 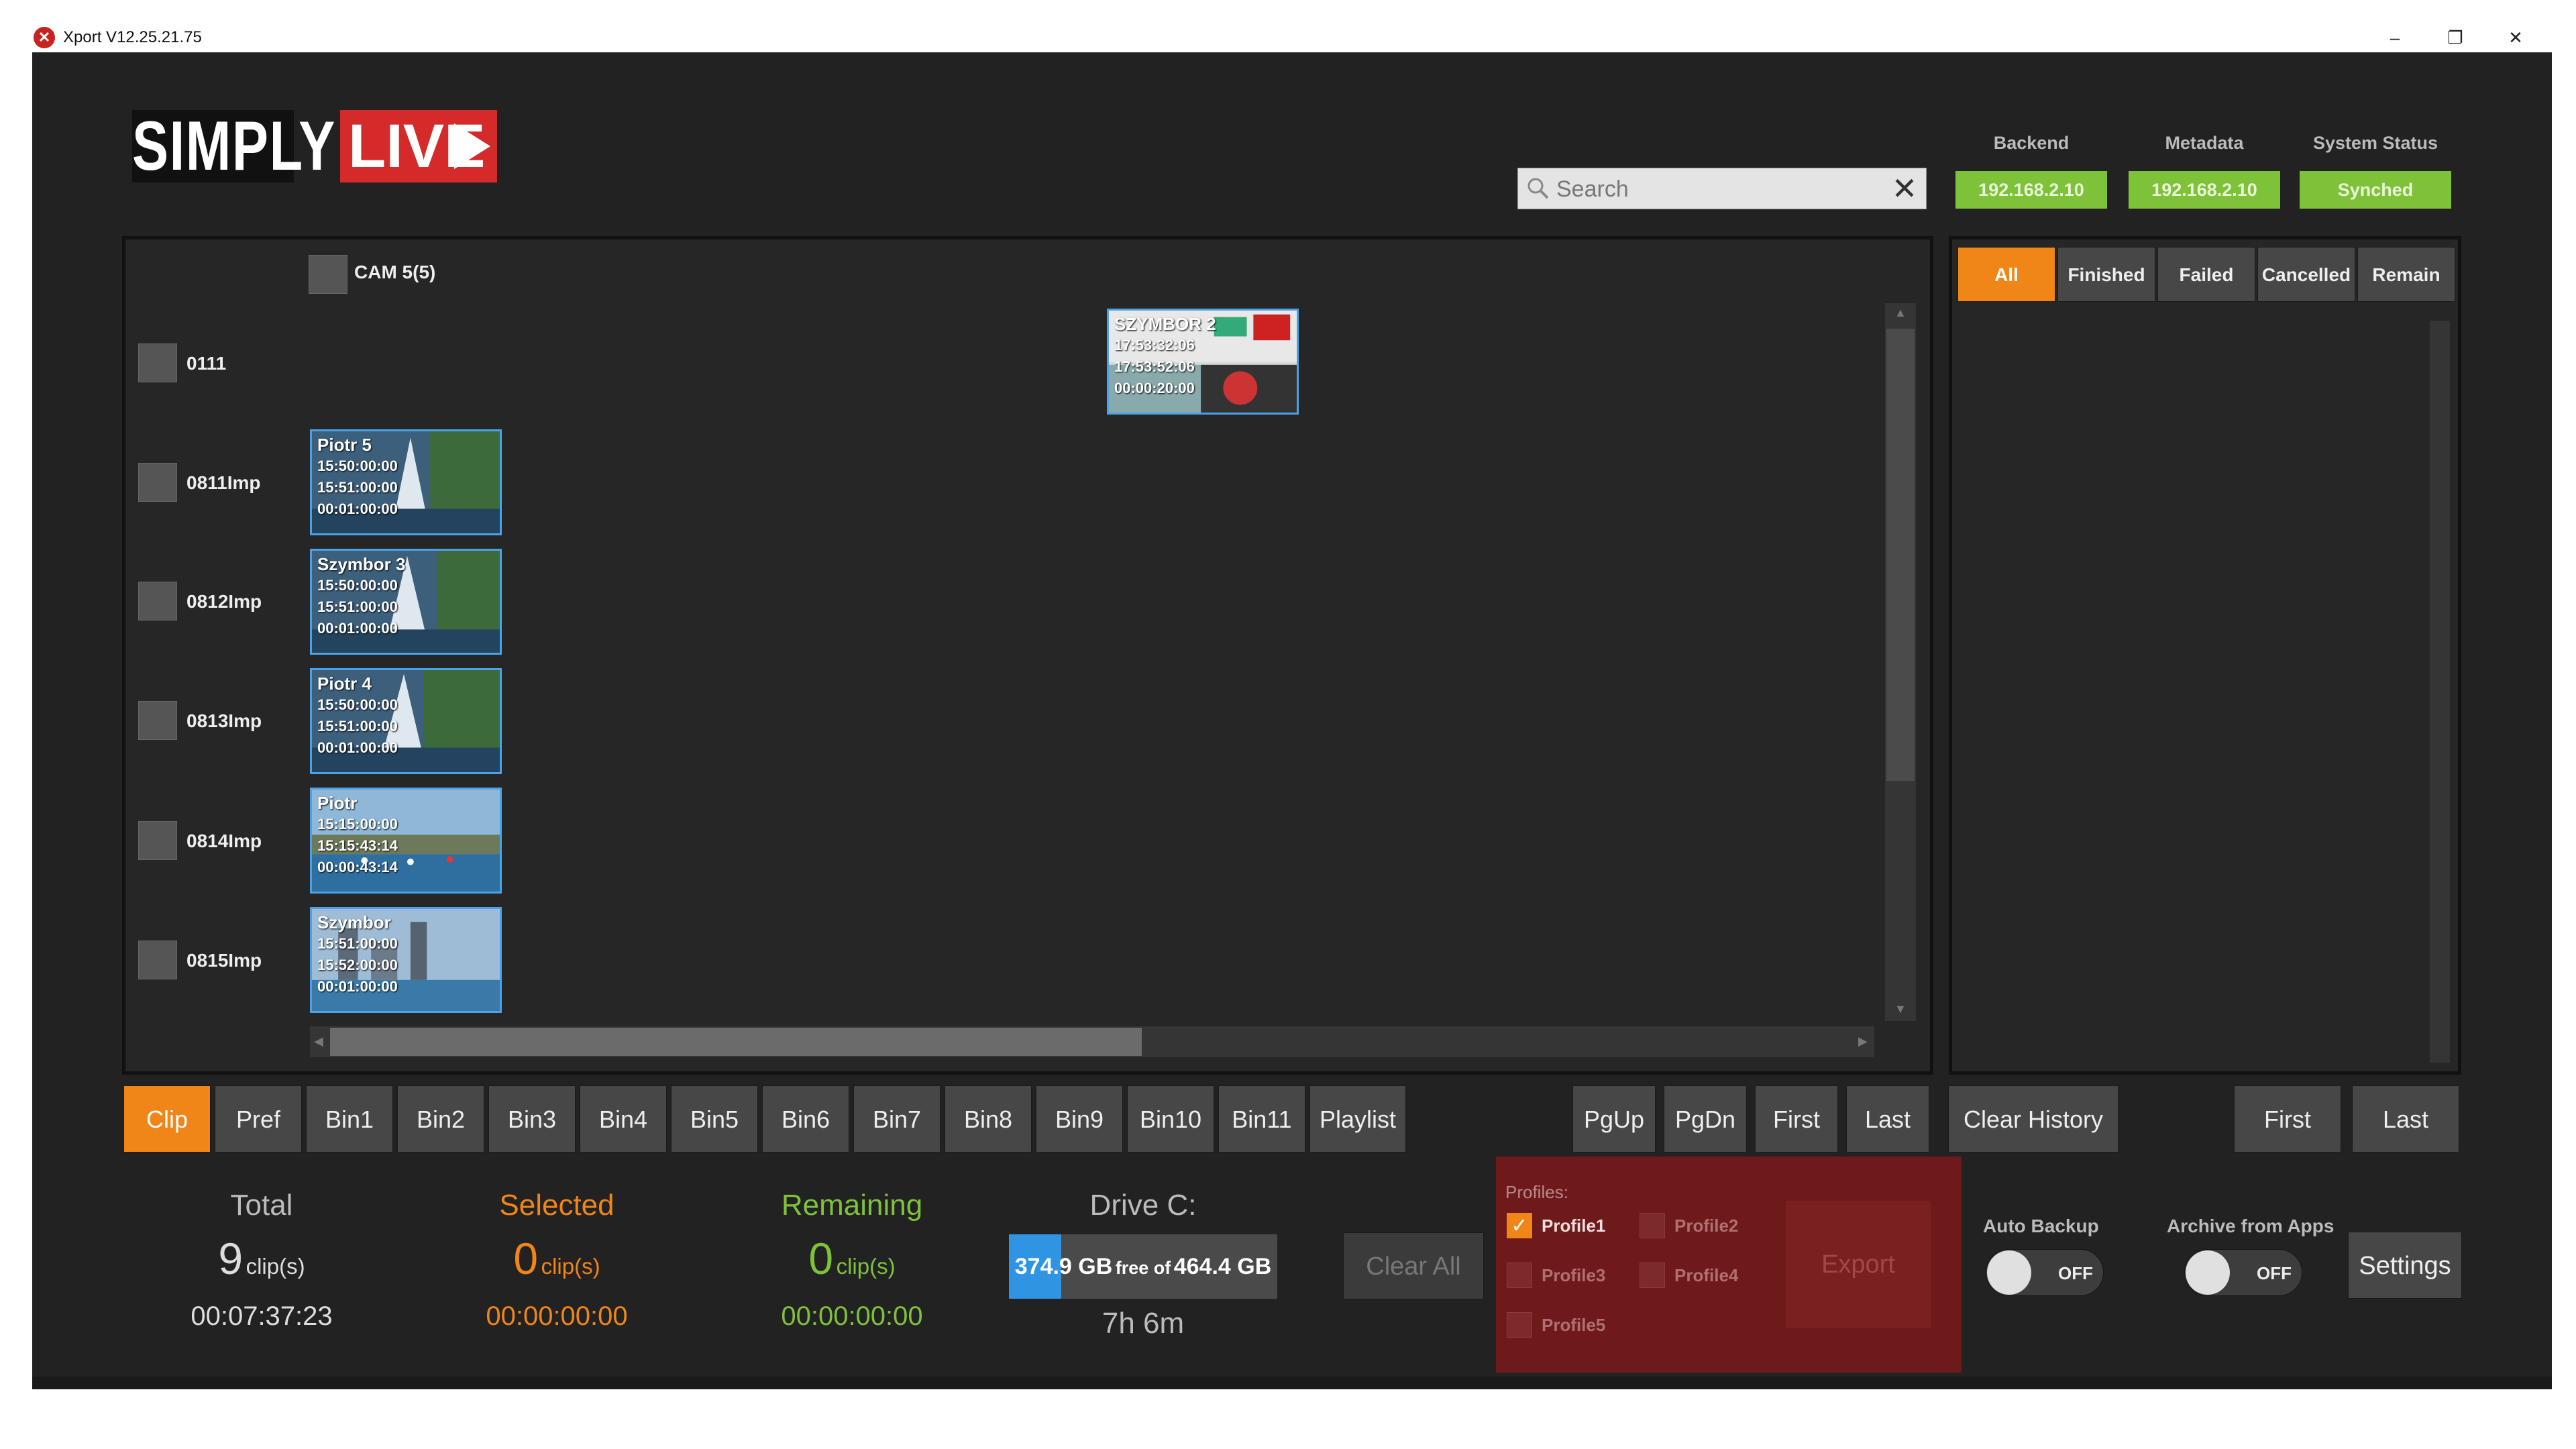 What do you see at coordinates (1222, 1266) in the screenshot?
I see `drive-total: 464.4 GB` at bounding box center [1222, 1266].